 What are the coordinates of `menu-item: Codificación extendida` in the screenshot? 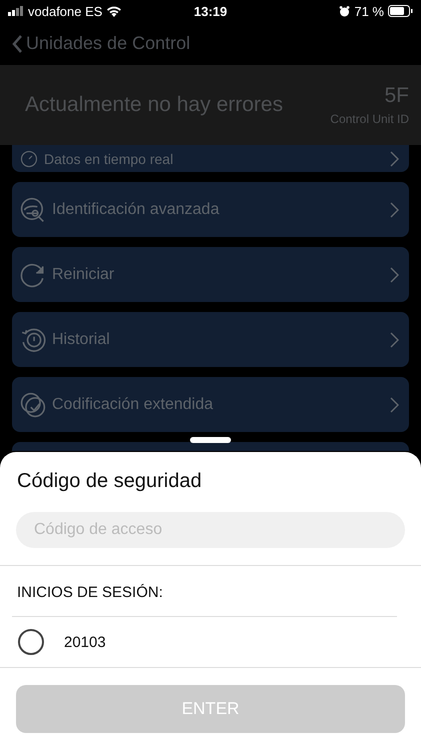 It's located at (210, 404).